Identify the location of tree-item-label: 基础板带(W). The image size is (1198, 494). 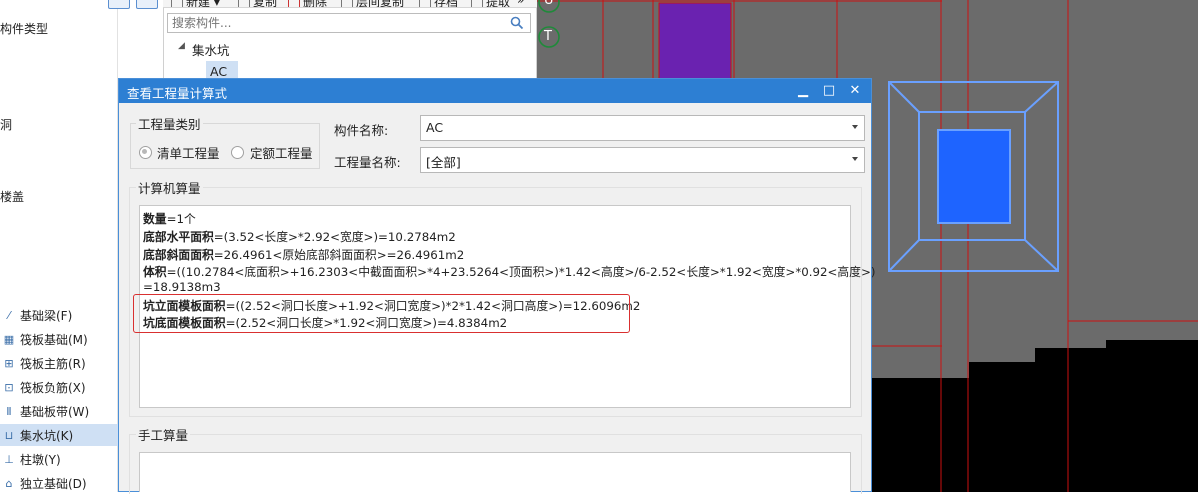
(55, 411).